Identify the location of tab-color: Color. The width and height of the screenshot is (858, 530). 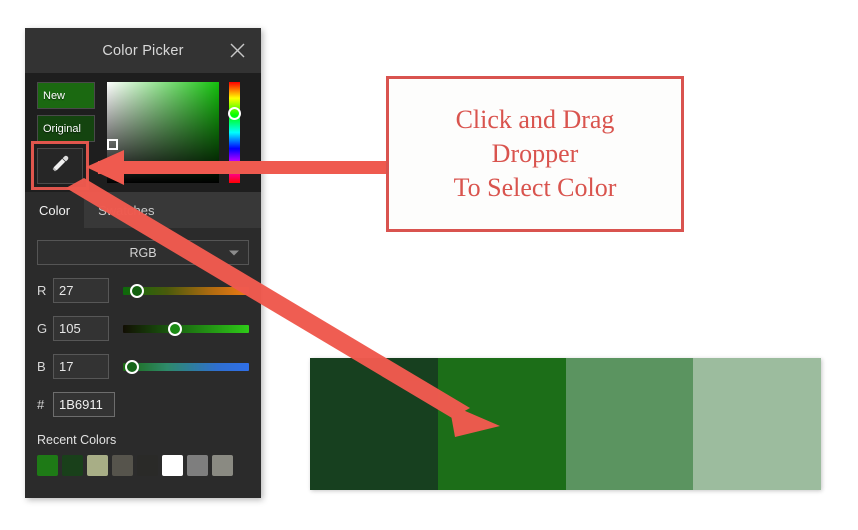
(55, 210).